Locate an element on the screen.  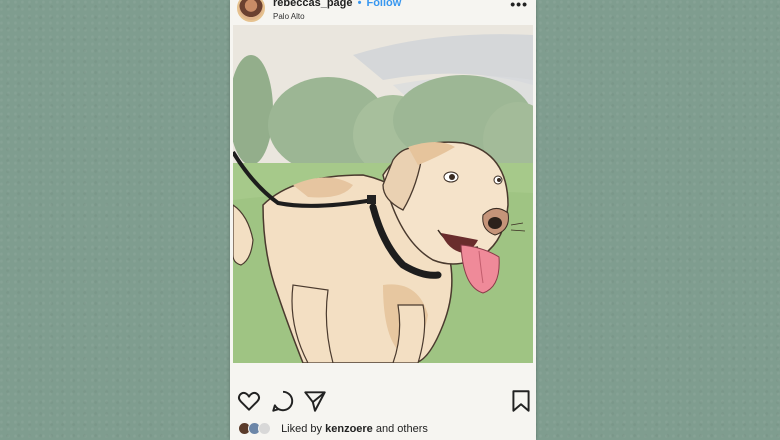
liker-avatars is located at coordinates (258, 429).